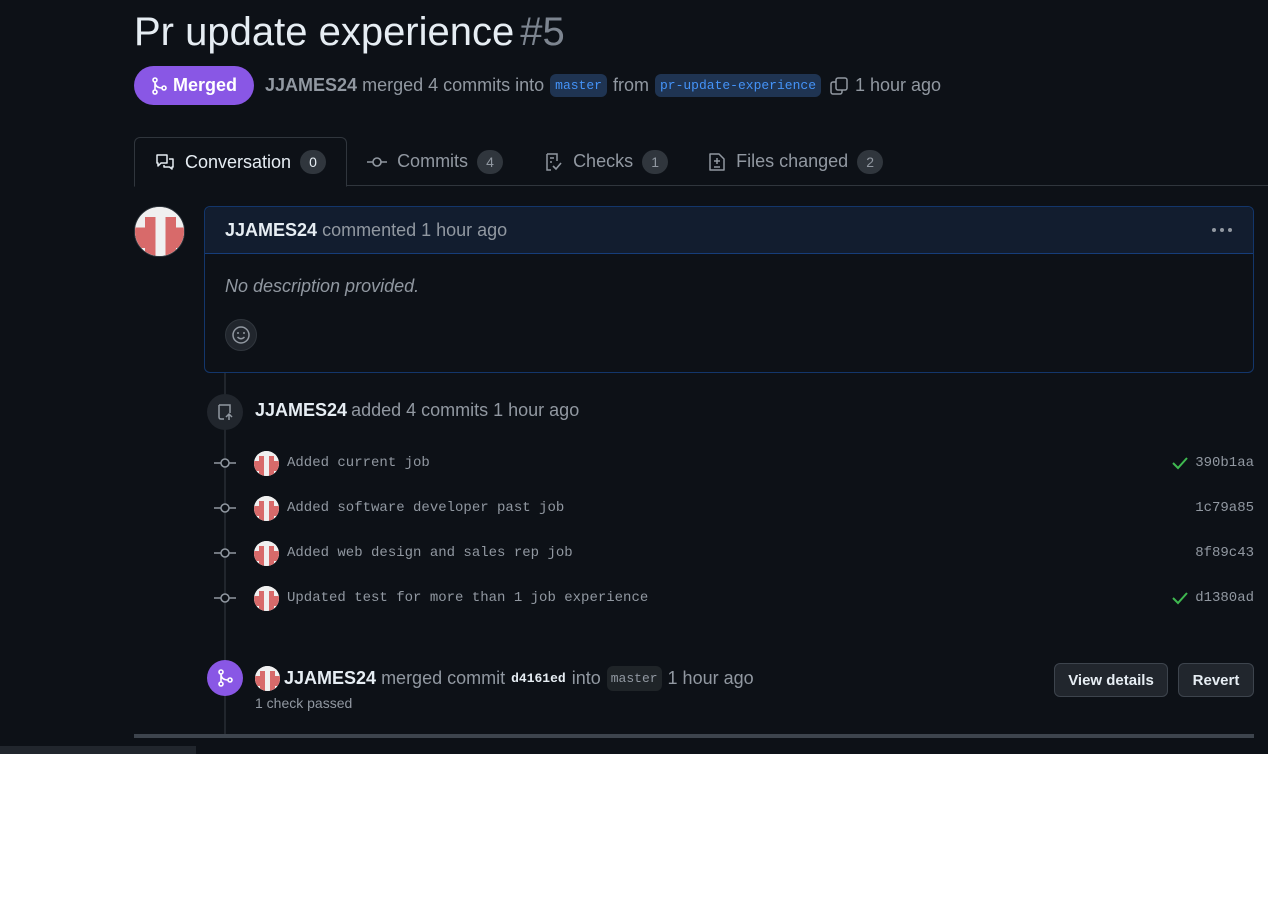 Image resolution: width=1268 pixels, height=907 pixels. I want to click on push-event-text: added 4 commits 1 hour ago, so click(465, 410).